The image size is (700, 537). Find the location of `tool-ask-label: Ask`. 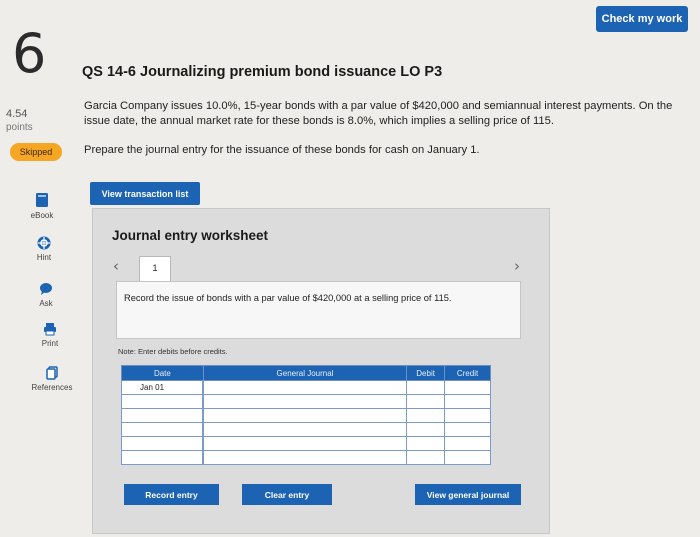

tool-ask-label: Ask is located at coordinates (46, 303).